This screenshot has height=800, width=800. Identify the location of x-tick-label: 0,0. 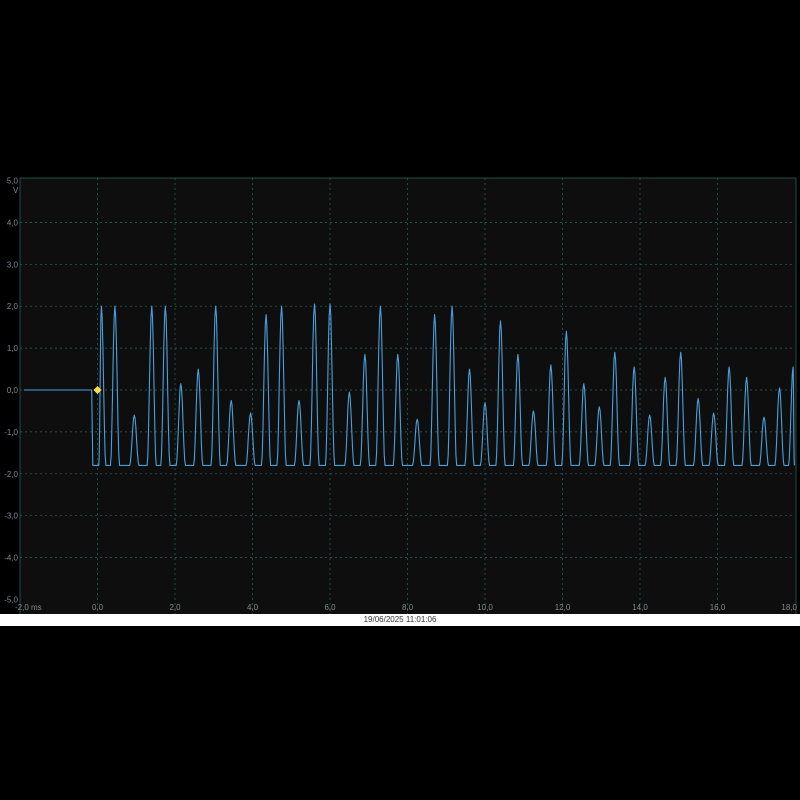
(98, 607).